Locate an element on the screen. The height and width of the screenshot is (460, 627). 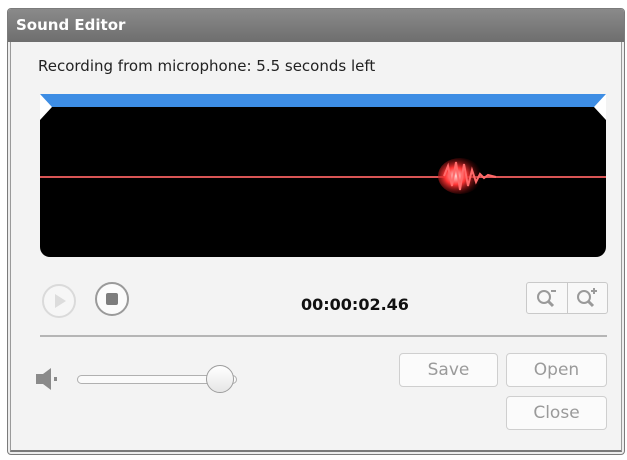
play-button is located at coordinates (59, 301).